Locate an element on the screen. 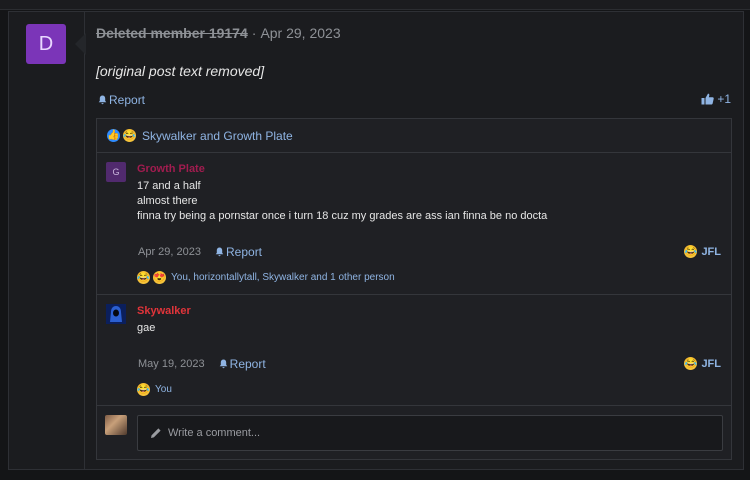 This screenshot has width=750, height=480. bubble-arrow is located at coordinates (80, 44).